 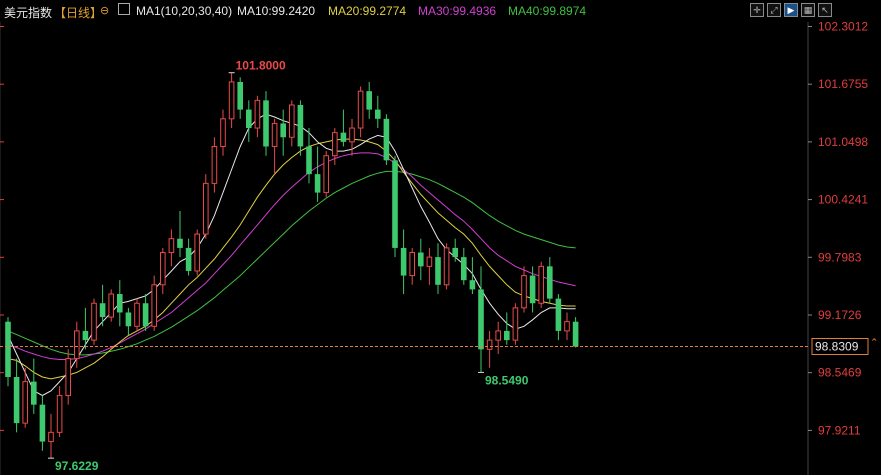 What do you see at coordinates (28, 13) in the screenshot?
I see `chart-title: 美元指数` at bounding box center [28, 13].